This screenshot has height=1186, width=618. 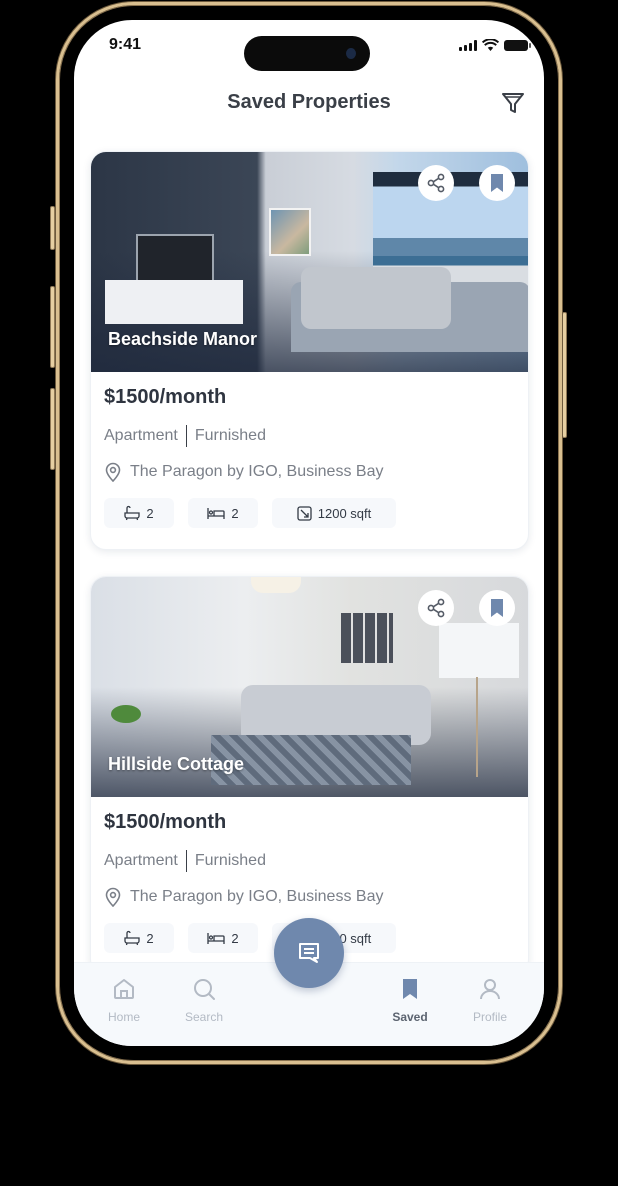 I want to click on nav-search: Search, so click(x=204, y=1000).